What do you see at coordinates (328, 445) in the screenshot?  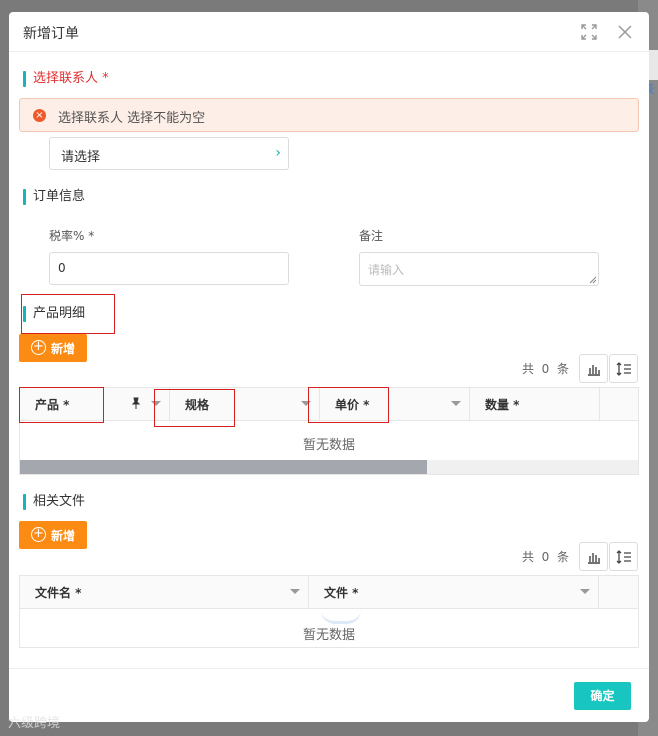 I see `product-empty-text: 暂无数据` at bounding box center [328, 445].